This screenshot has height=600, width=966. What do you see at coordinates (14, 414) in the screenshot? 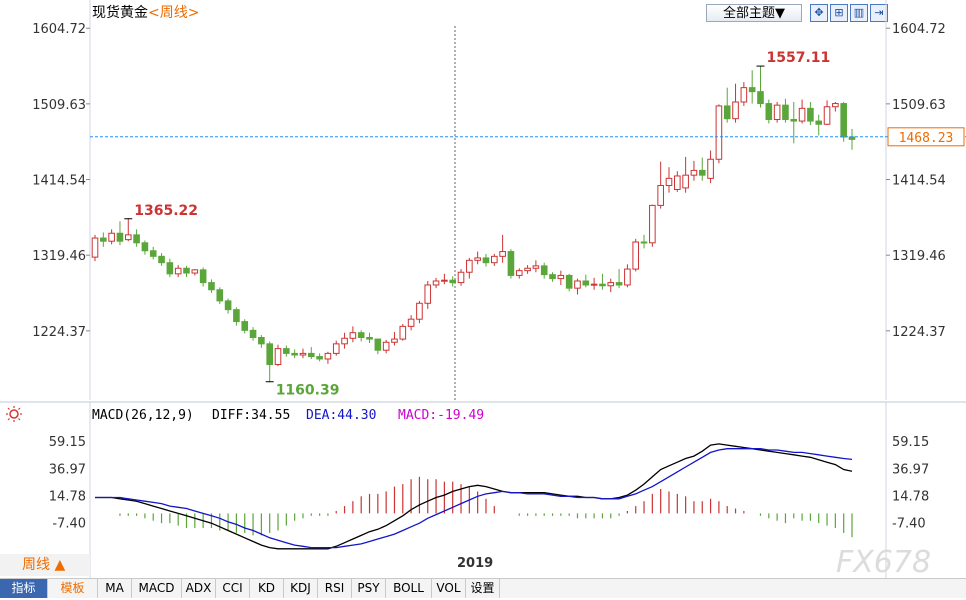
I see `settings-sun-icon` at bounding box center [14, 414].